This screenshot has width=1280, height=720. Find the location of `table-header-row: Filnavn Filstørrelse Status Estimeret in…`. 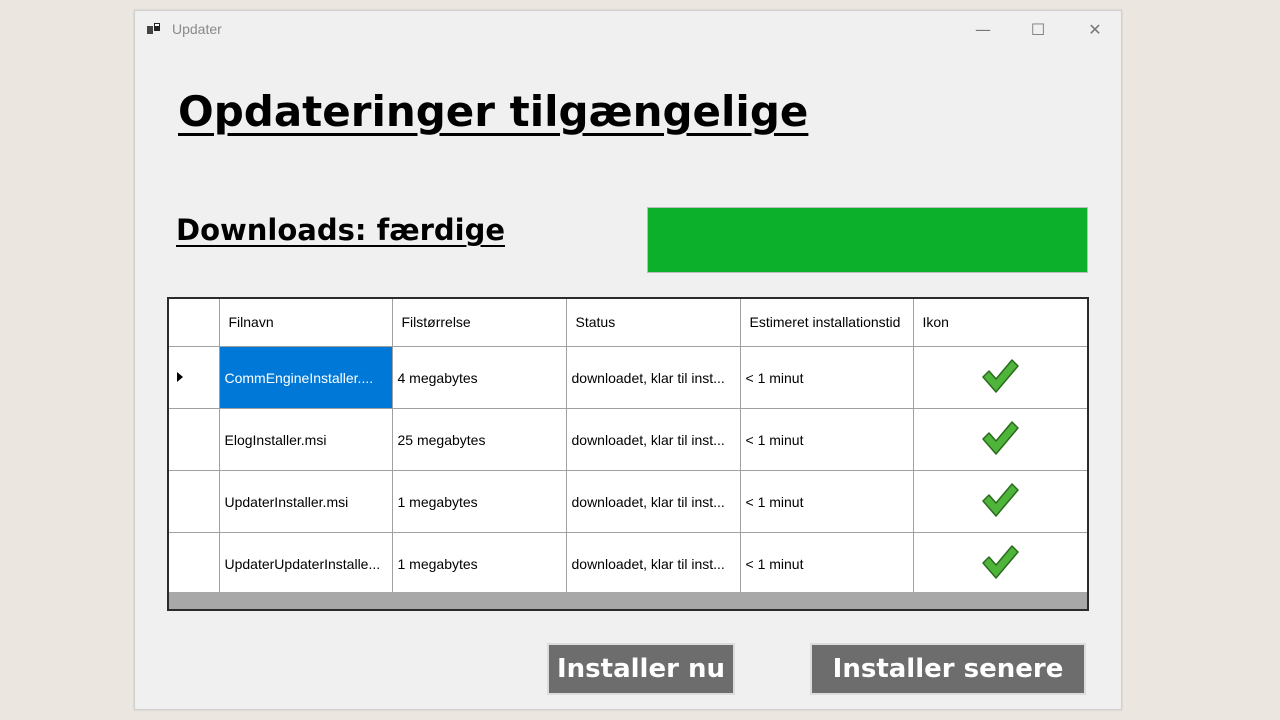

table-header-row: Filnavn Filstørrelse Status Estimeret in… is located at coordinates (628, 323).